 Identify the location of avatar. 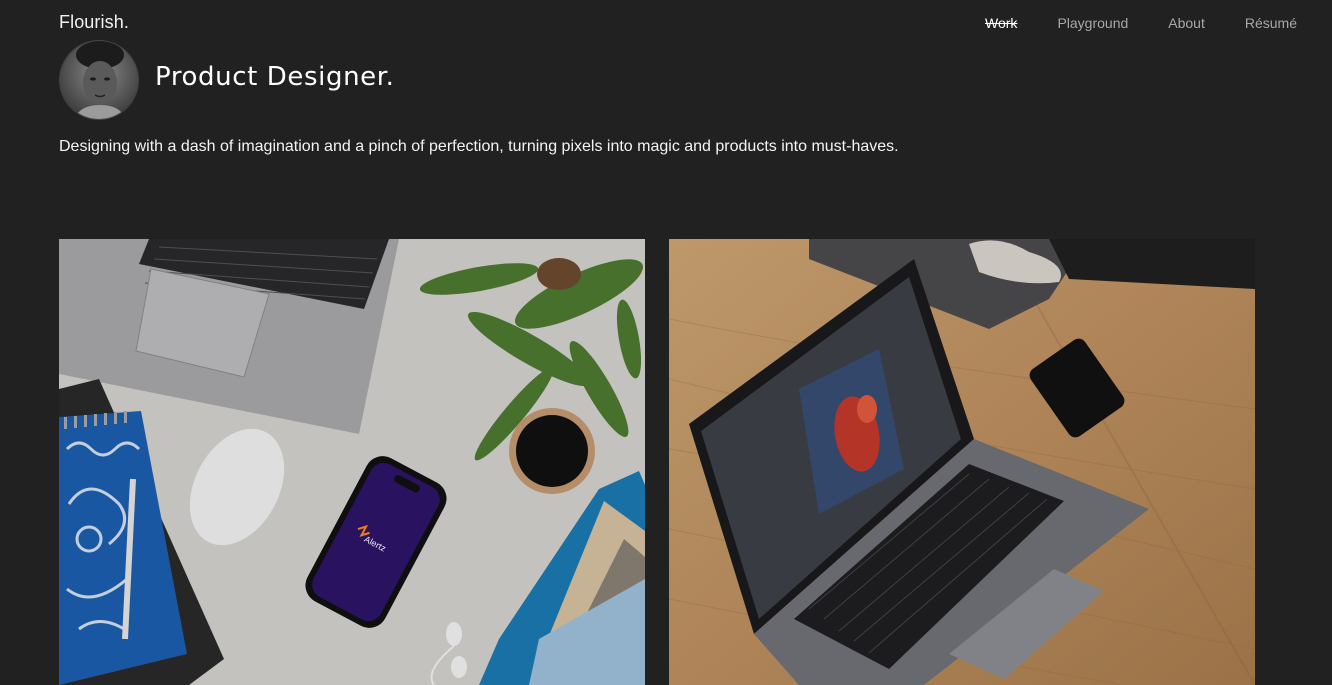
(99, 80).